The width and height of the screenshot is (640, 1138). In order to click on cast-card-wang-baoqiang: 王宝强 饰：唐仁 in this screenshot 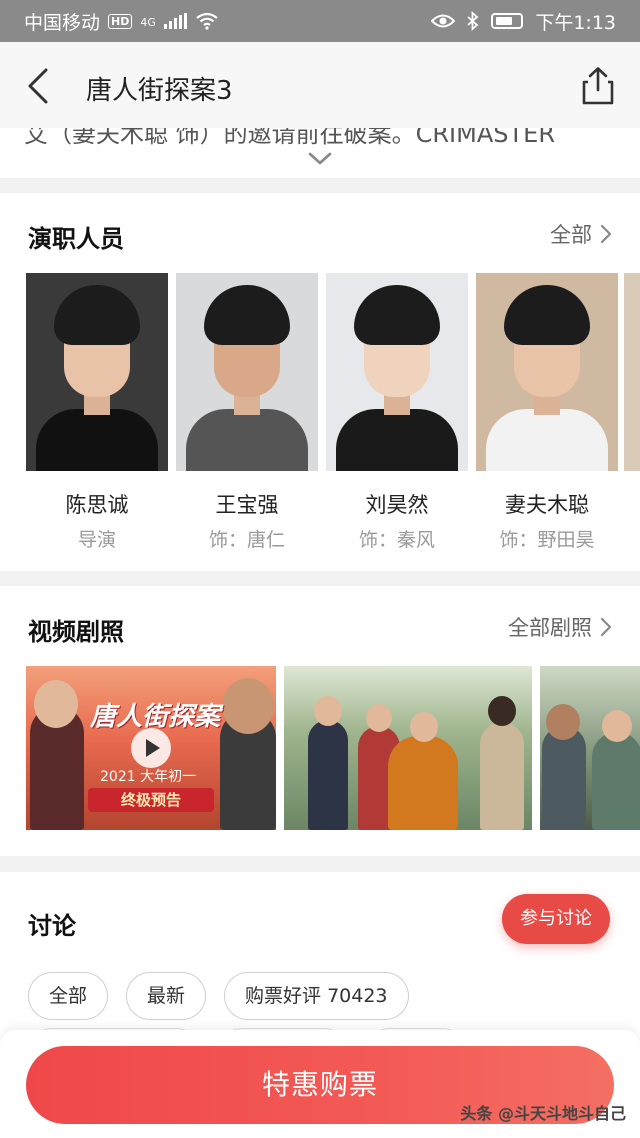, I will do `click(247, 412)`.